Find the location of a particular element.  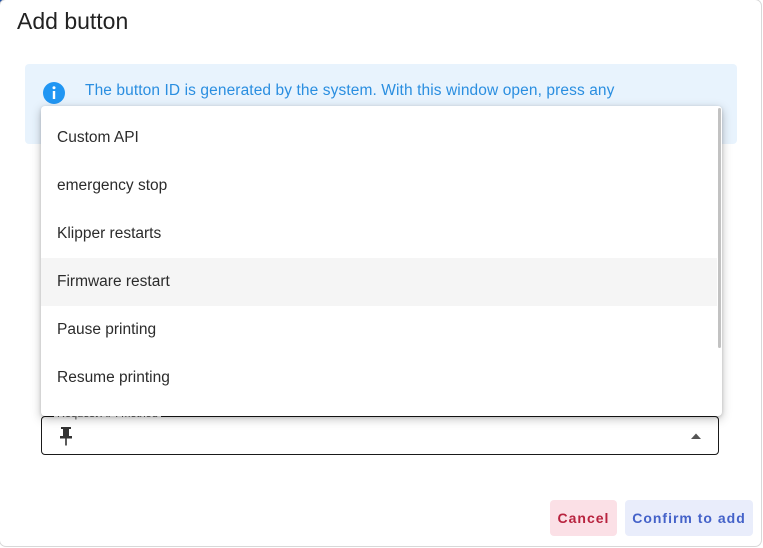

menu-item-custom-api: Custom API is located at coordinates (379, 138).